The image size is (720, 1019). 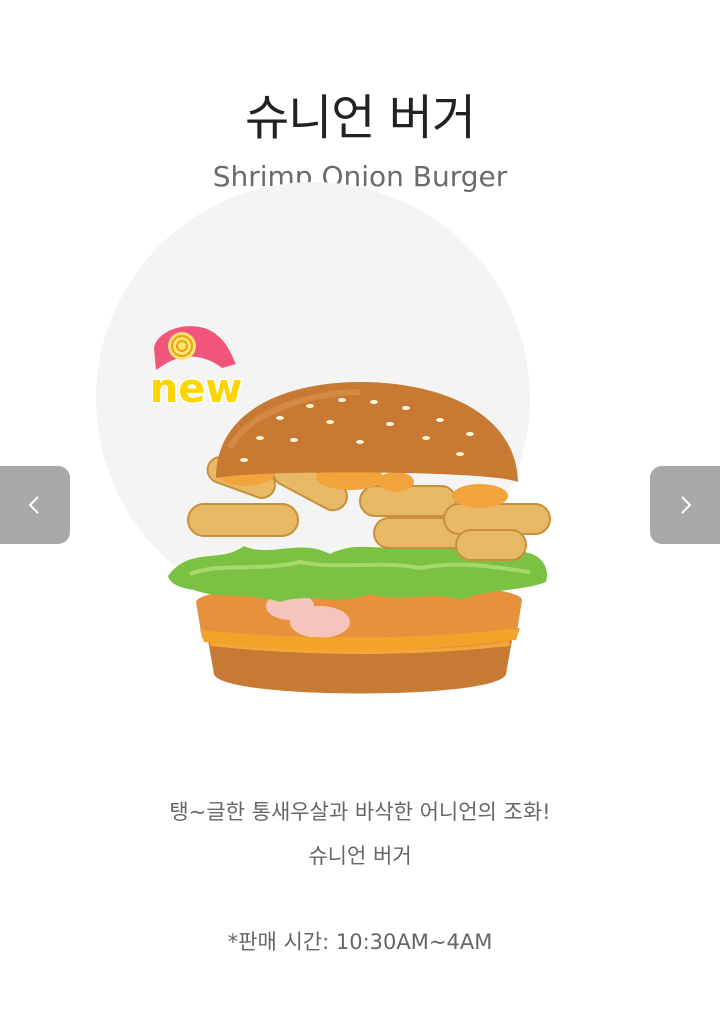 I want to click on next-button, so click(x=685, y=505).